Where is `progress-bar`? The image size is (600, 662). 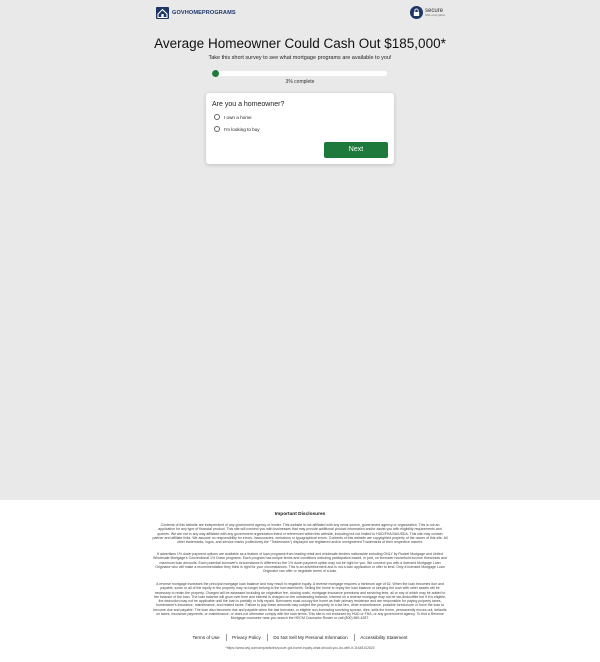
progress-bar is located at coordinates (300, 73).